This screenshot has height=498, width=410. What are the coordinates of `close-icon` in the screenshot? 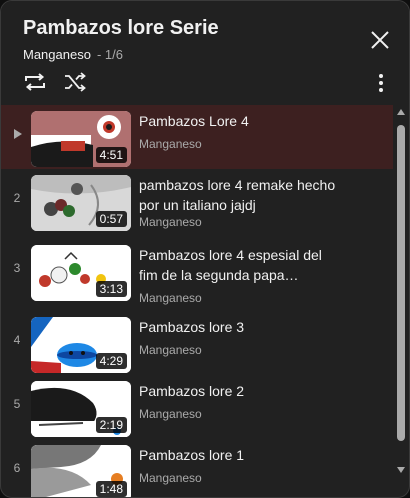 It's located at (380, 40).